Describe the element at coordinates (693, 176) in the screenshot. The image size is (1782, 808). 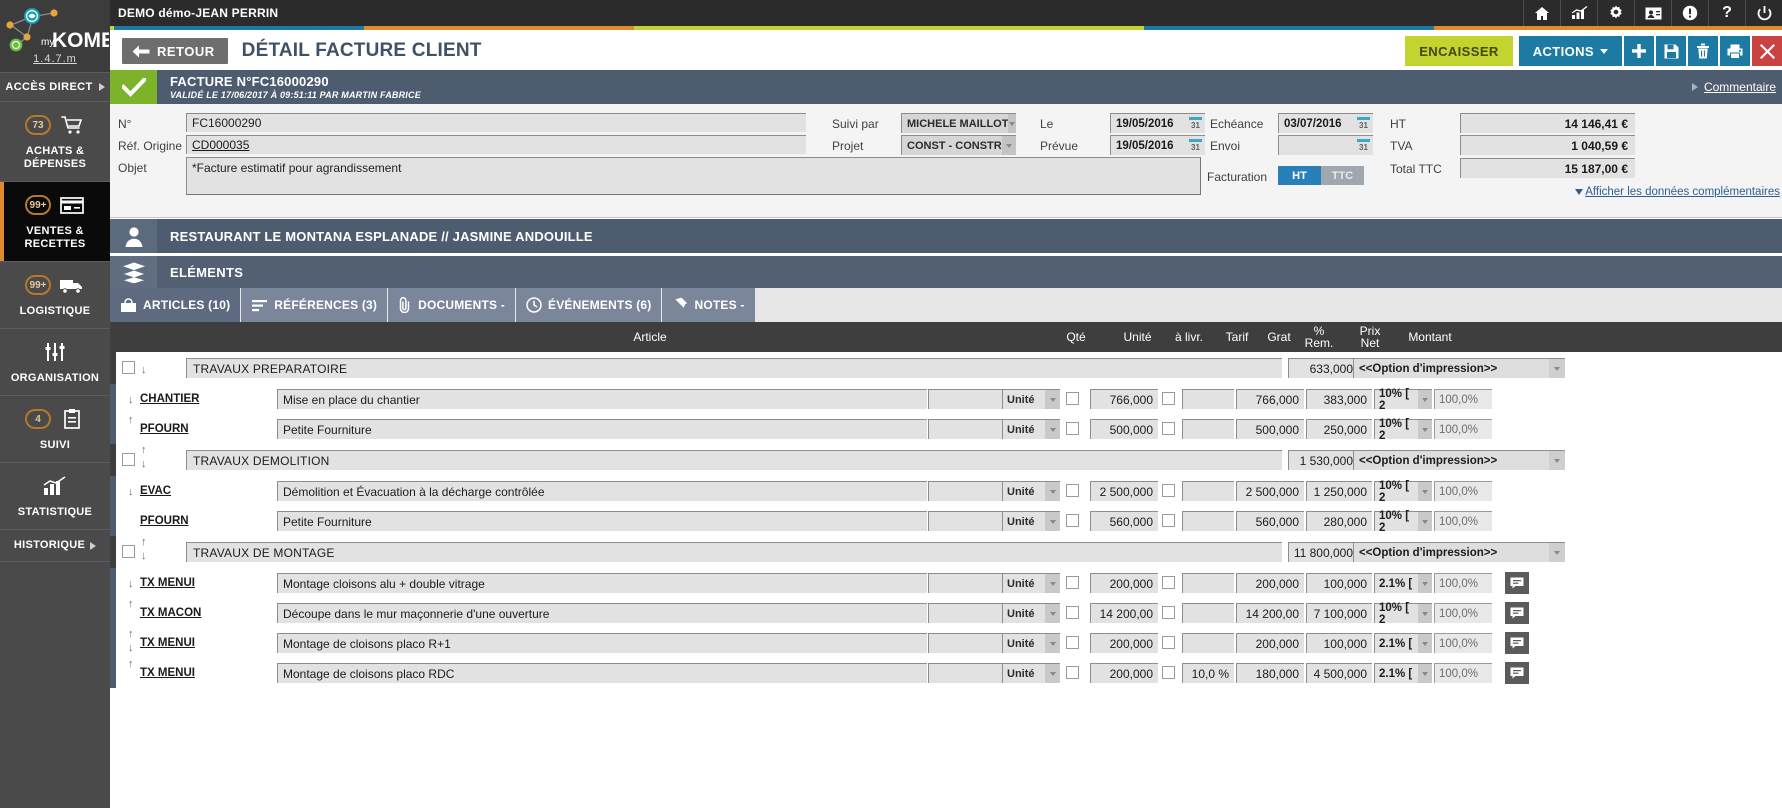
I see `objet-textarea: *Facture estimatif pour agrandissement` at that location.